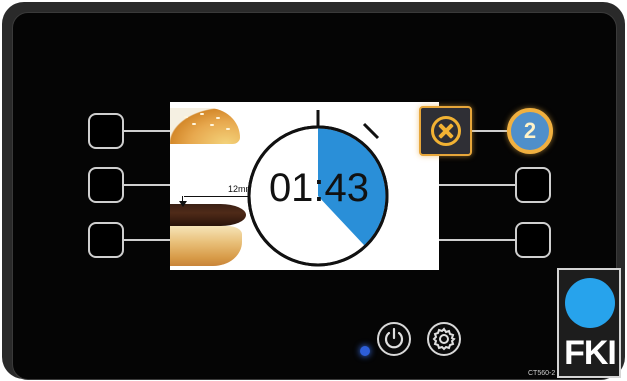 The height and width of the screenshot is (381, 627). I want to click on timer-display: 01:43, so click(319, 188).